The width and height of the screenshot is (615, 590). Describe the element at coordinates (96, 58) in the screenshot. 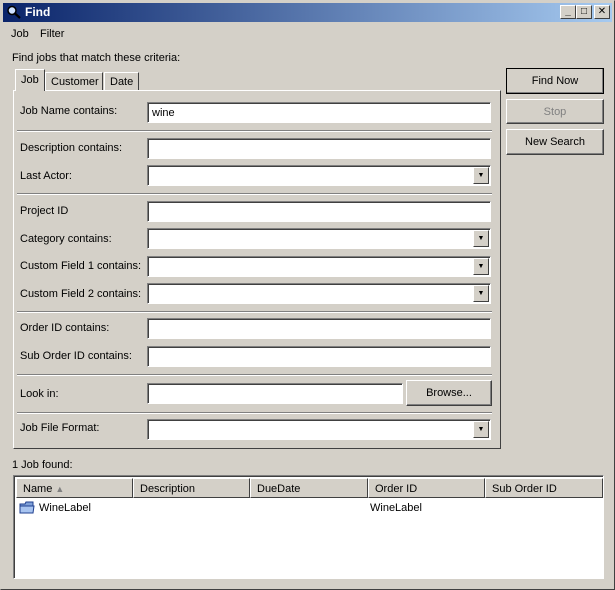

I see `criteria-label: Find jobs that match these criteria:` at that location.